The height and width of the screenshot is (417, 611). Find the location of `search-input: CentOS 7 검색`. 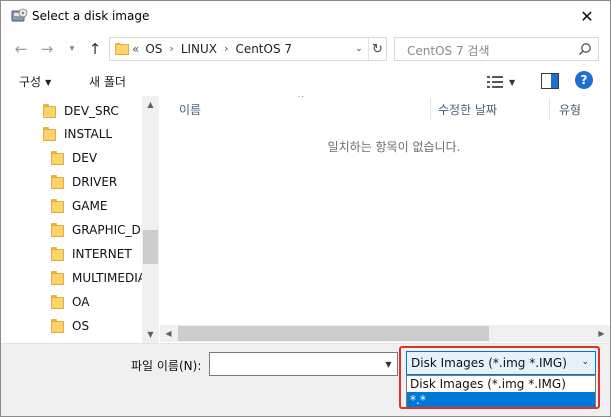

search-input: CentOS 7 검색 is located at coordinates (496, 49).